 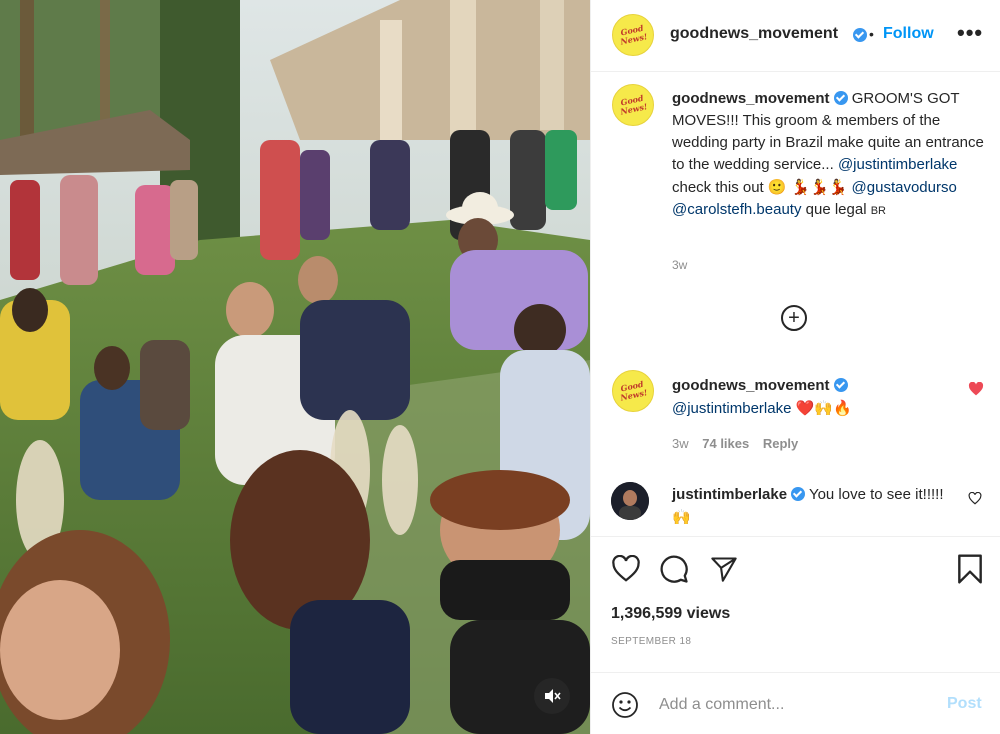 What do you see at coordinates (823, 408) in the screenshot?
I see `comment-emojis: ❤️🙌🔥` at bounding box center [823, 408].